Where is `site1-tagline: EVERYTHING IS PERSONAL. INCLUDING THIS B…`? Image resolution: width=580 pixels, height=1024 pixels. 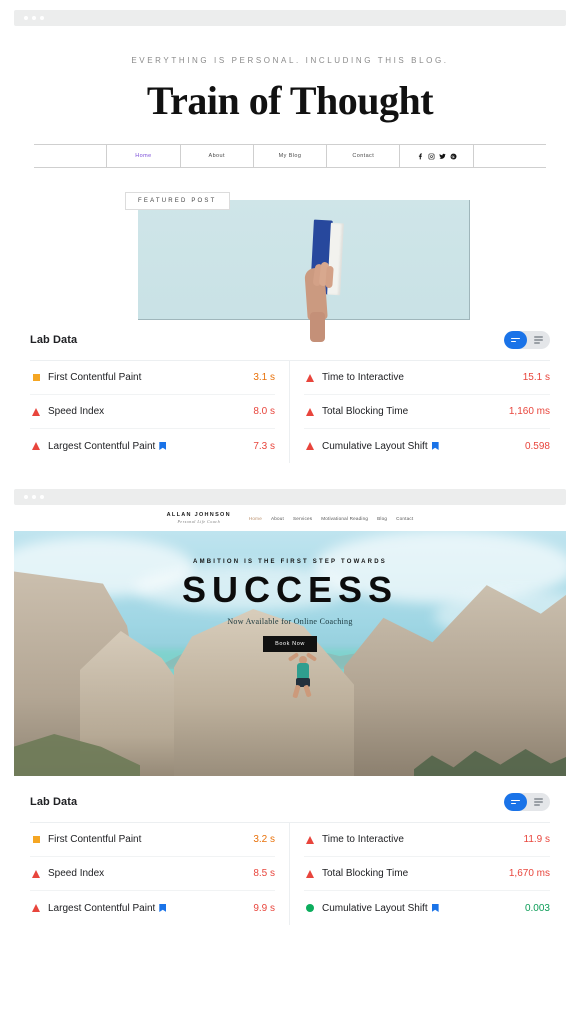 site1-tagline: EVERYTHING IS PERSONAL. INCLUDING THIS B… is located at coordinates (290, 60).